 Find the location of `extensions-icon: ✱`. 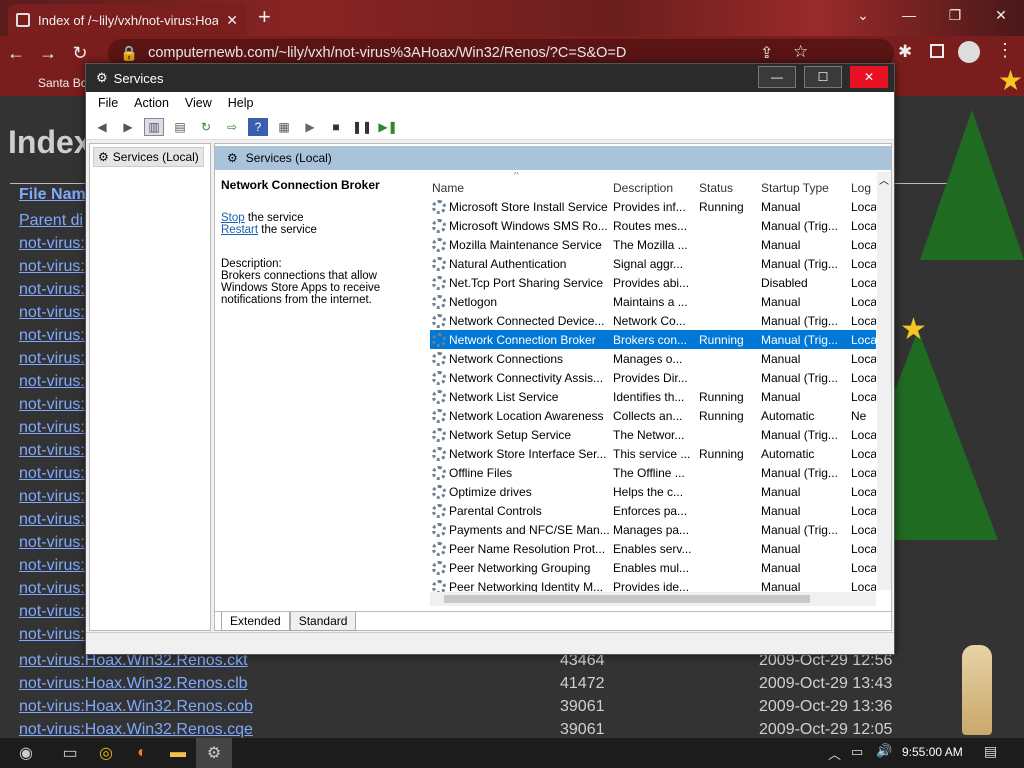

extensions-icon: ✱ is located at coordinates (905, 52).